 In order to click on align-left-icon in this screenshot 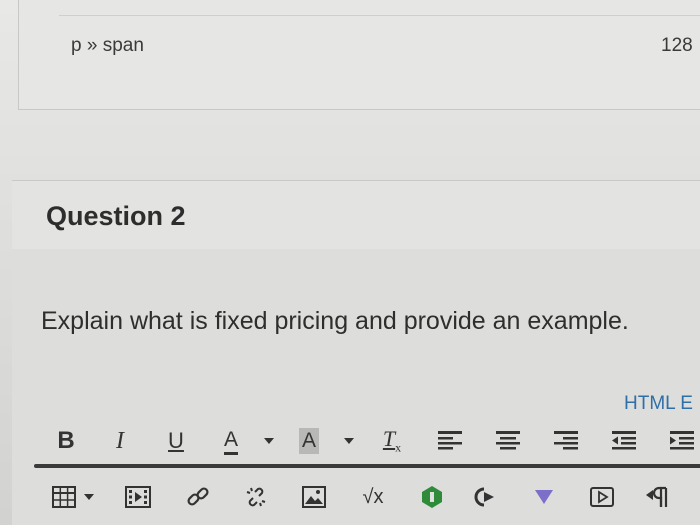, I will do `click(450, 440)`.